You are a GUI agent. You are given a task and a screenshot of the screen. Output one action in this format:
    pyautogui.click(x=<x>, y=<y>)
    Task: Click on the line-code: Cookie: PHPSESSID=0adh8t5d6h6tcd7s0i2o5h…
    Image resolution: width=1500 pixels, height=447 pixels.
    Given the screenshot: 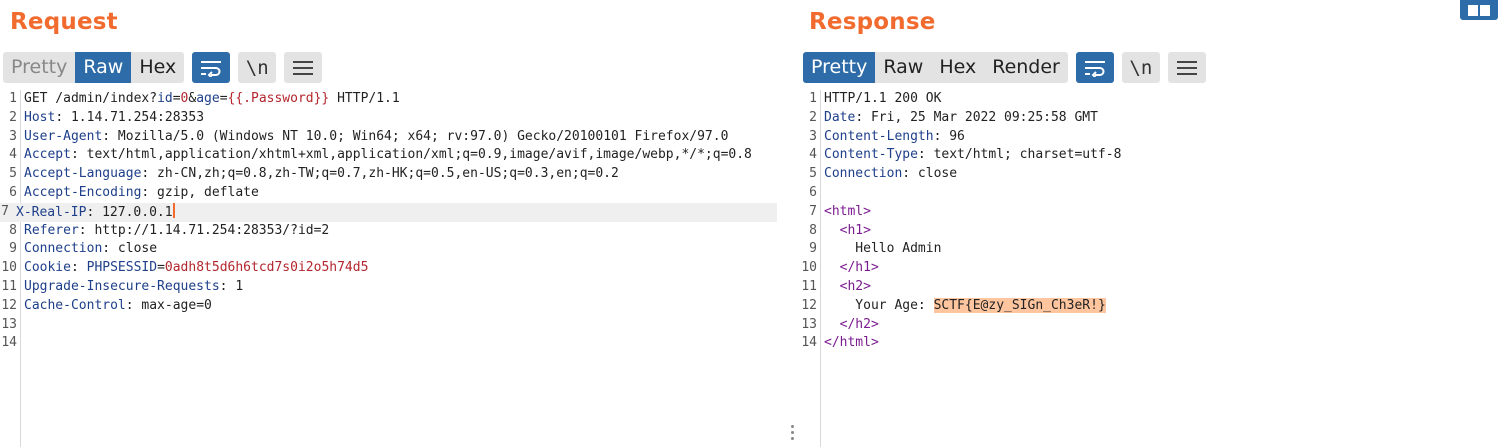 What is the action you would take?
    pyautogui.click(x=196, y=268)
    